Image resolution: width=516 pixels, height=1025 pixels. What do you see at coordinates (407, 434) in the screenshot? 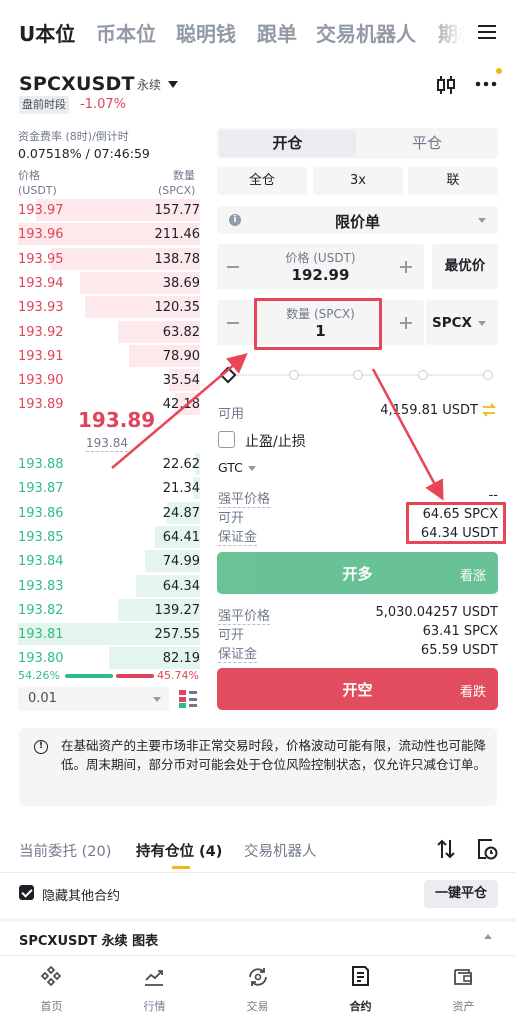
I see `annotation-arrow-open` at bounding box center [407, 434].